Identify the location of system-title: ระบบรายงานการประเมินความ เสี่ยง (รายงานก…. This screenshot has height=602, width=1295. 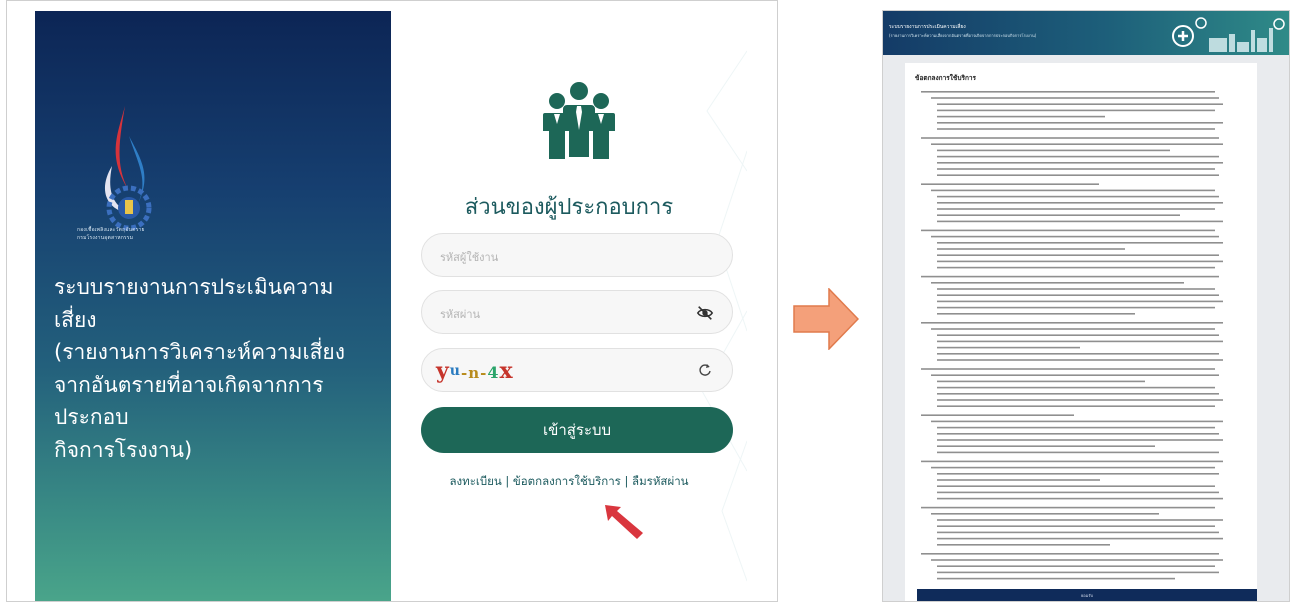
(219, 368).